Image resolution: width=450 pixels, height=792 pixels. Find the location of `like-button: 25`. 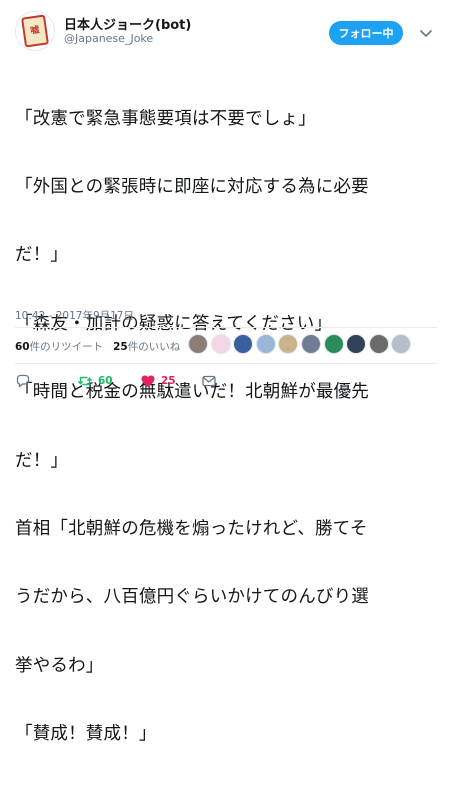

like-button: 25 is located at coordinates (158, 381).